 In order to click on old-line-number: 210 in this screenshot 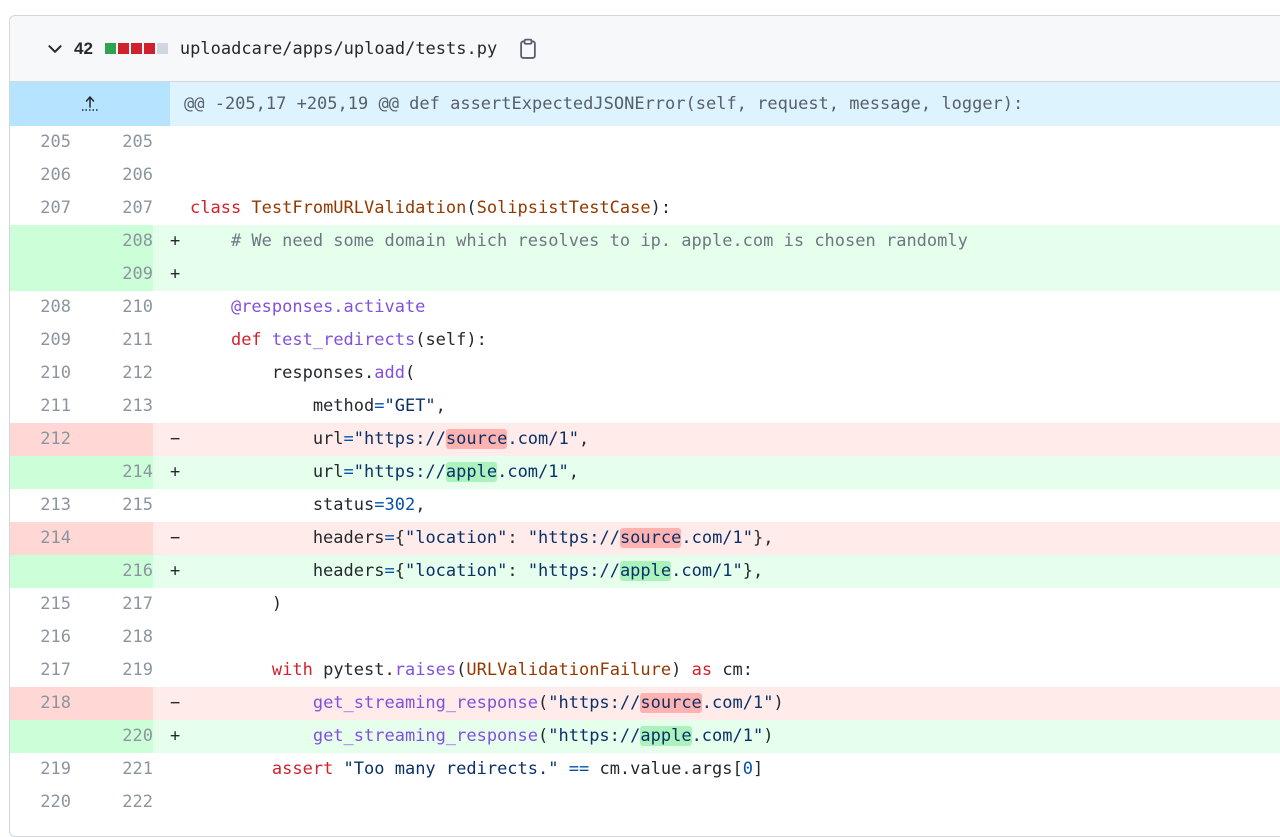, I will do `click(40, 373)`.